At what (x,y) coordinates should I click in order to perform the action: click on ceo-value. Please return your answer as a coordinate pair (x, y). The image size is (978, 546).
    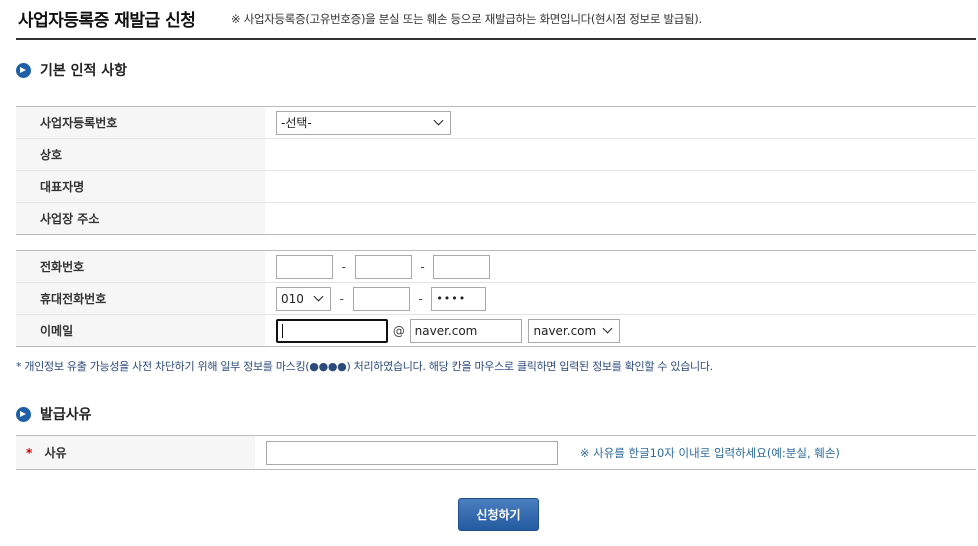
    Looking at the image, I should click on (620, 187).